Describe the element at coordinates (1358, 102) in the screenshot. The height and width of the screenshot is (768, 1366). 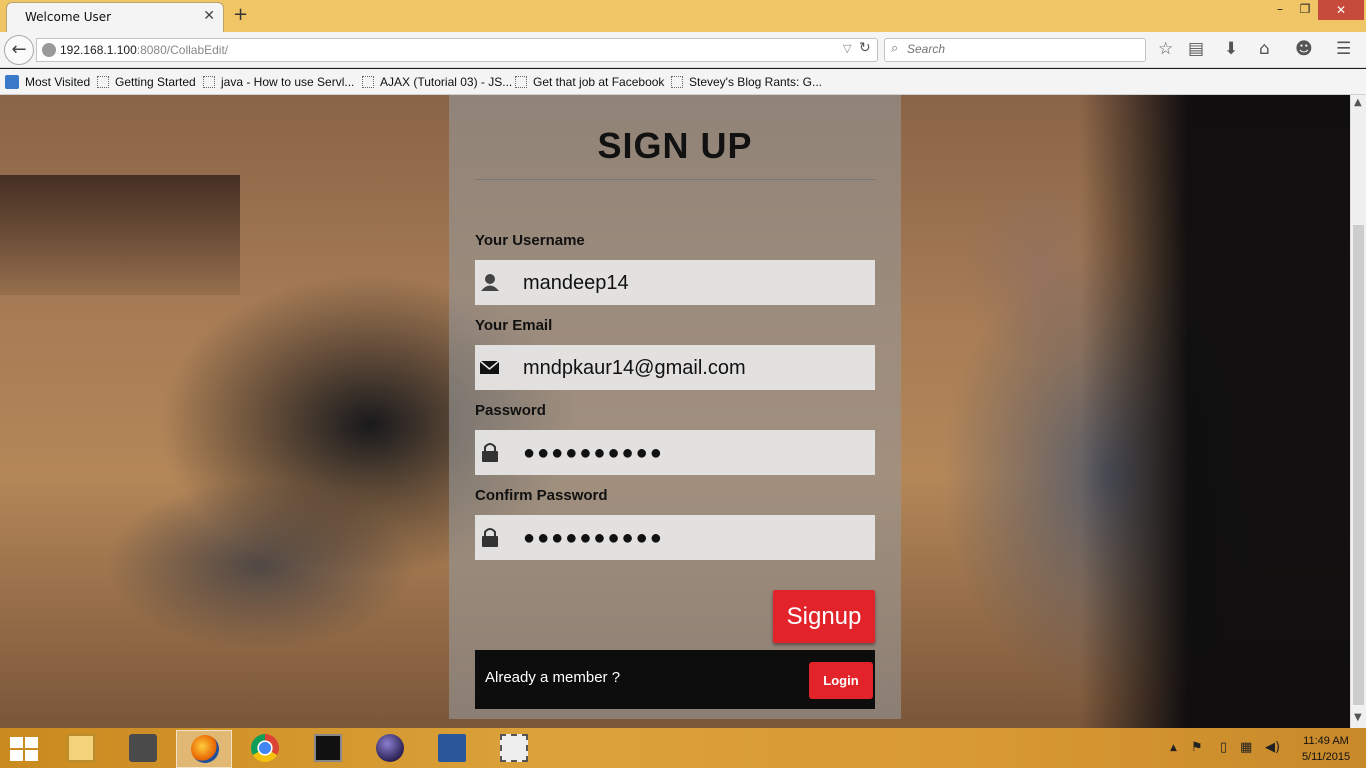
I see `scroll-up-icon: ▲` at that location.